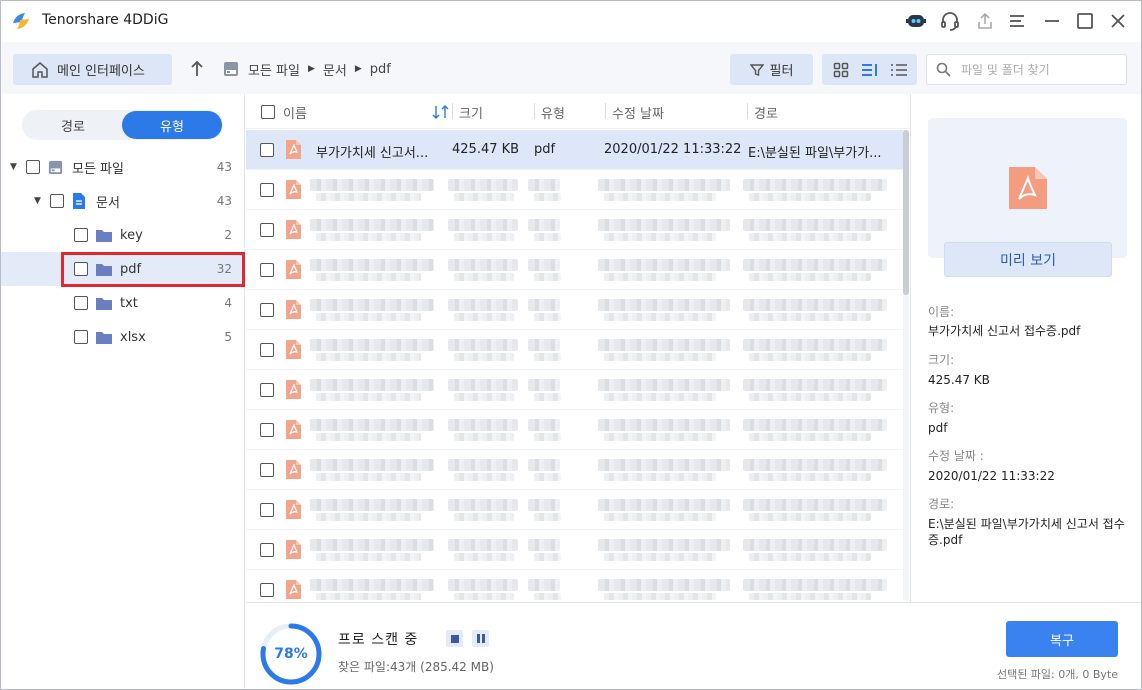 Image resolution: width=1142 pixels, height=690 pixels. What do you see at coordinates (916, 21) in the screenshot?
I see `robot-icon` at bounding box center [916, 21].